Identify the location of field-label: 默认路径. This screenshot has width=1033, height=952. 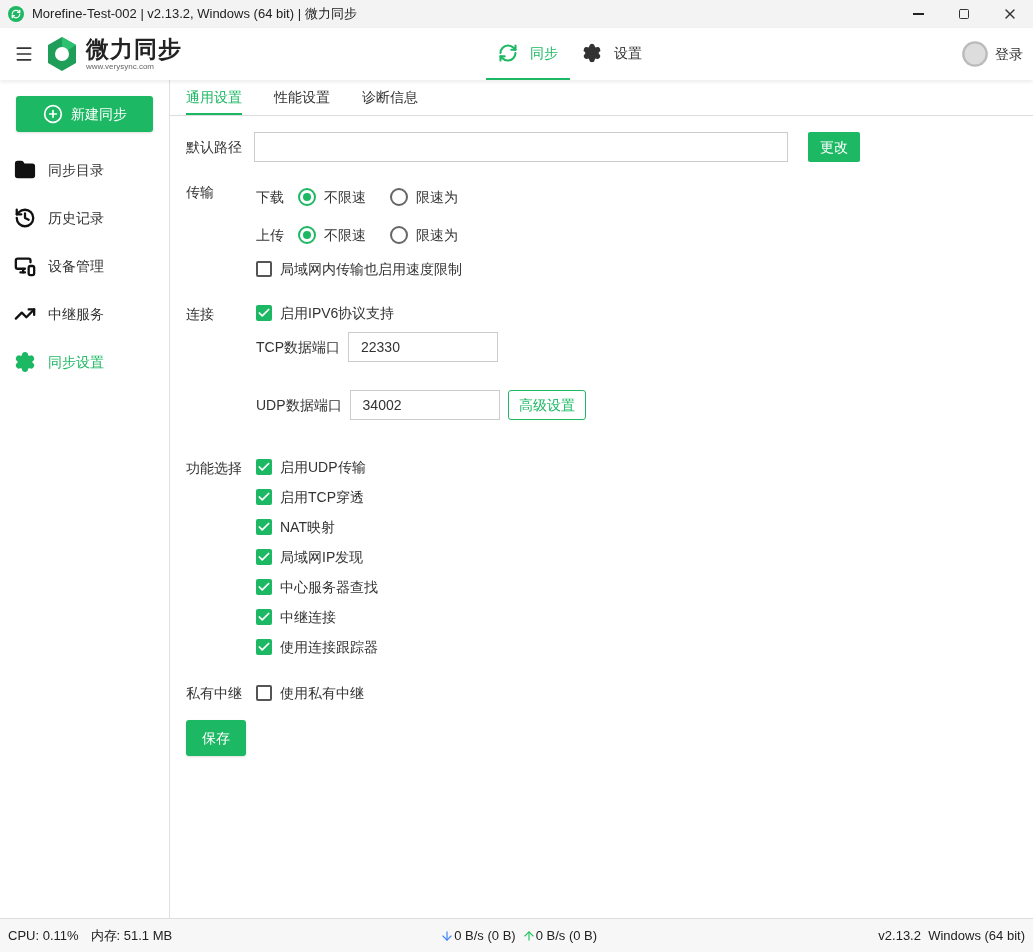
(214, 147).